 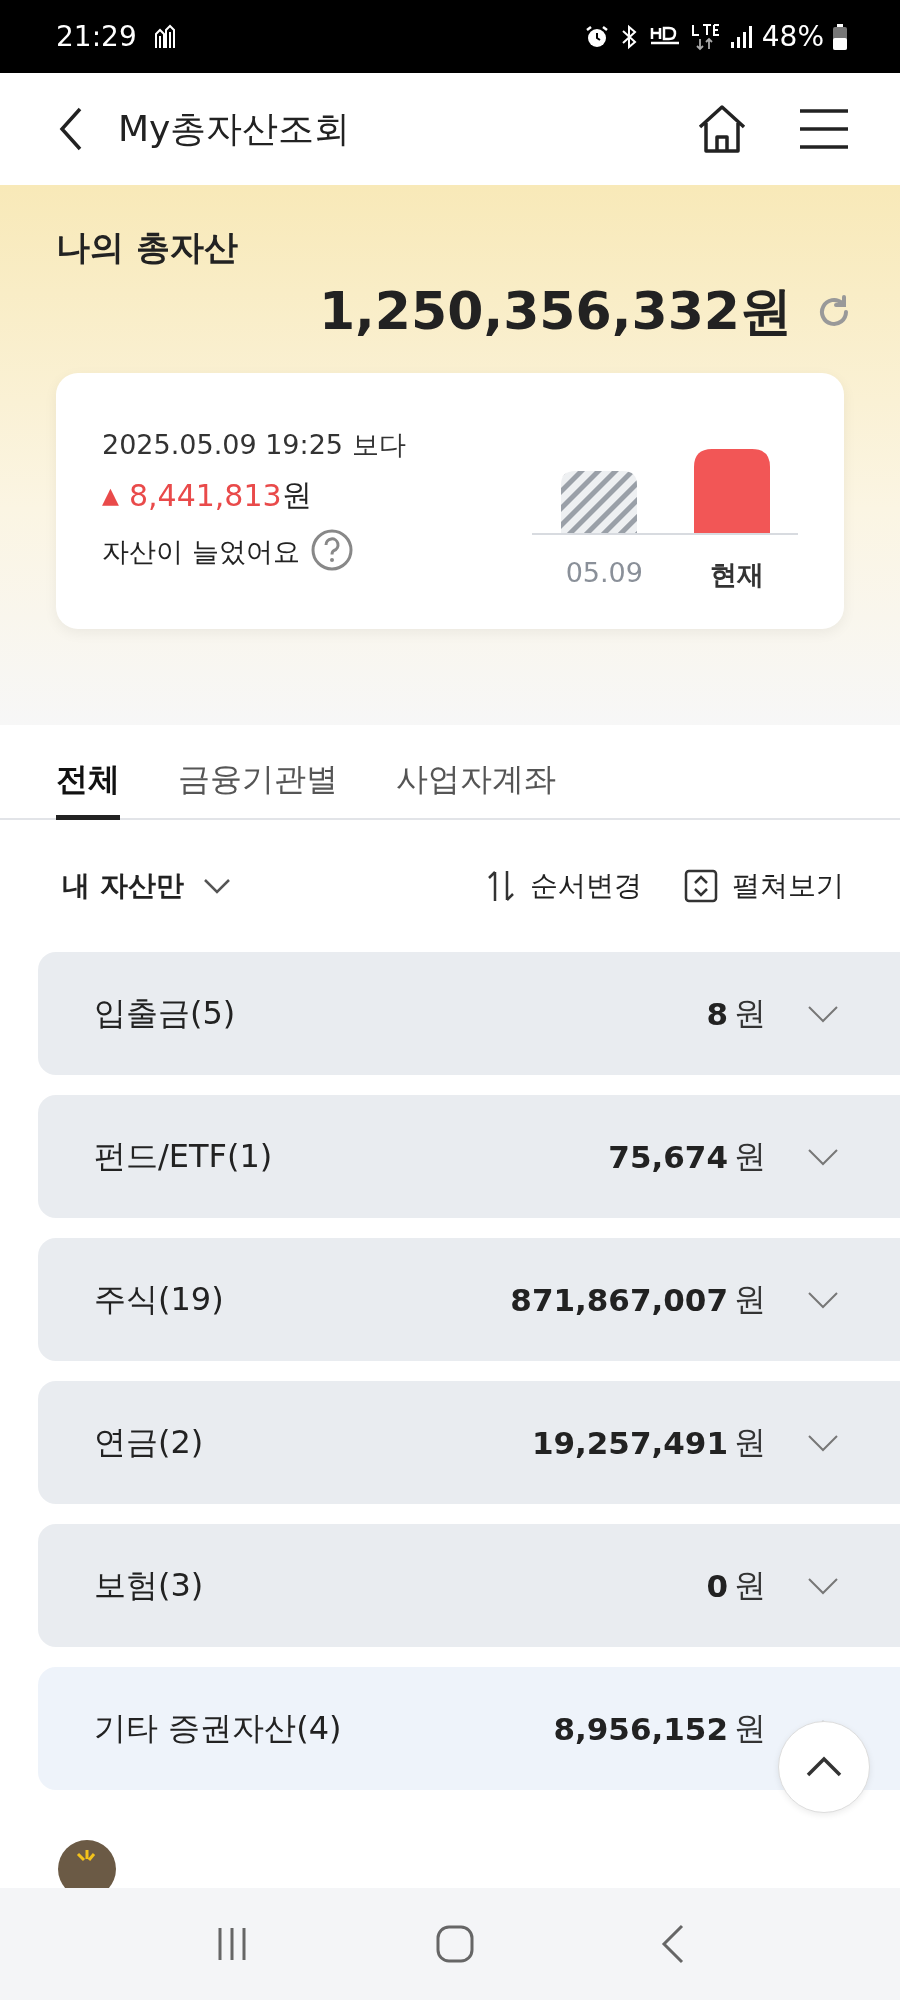 What do you see at coordinates (604, 573) in the screenshot?
I see `bar-label: 05.09` at bounding box center [604, 573].